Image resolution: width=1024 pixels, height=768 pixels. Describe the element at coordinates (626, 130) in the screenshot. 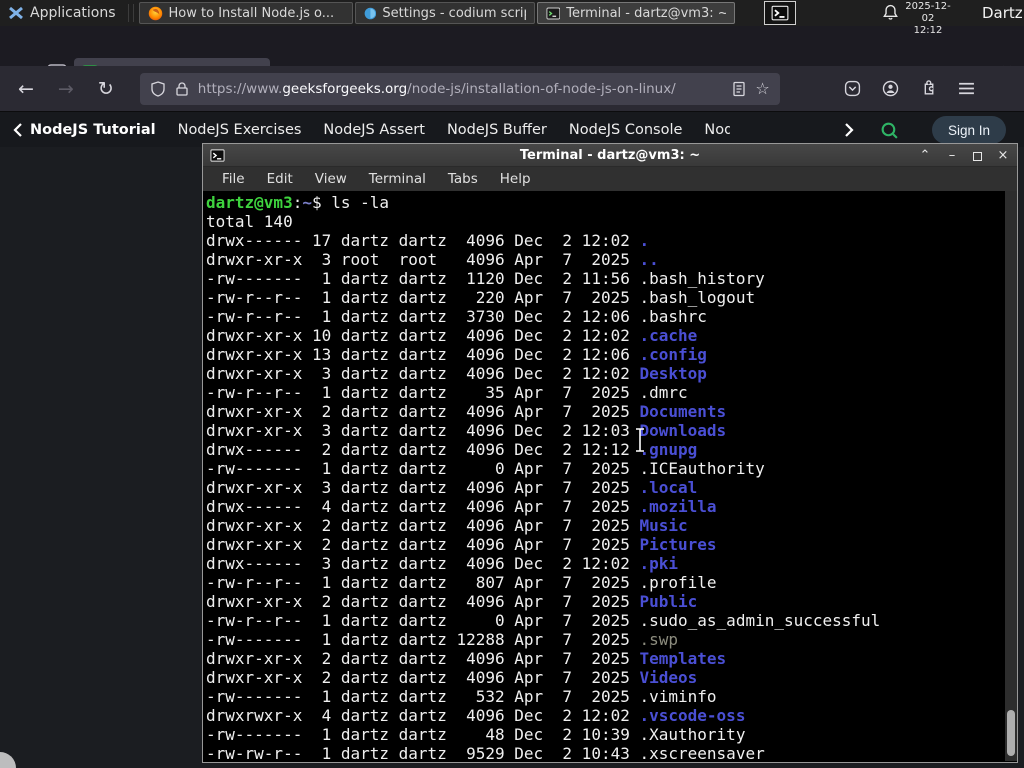

I see `nav-item-console: NodeJS Console` at that location.